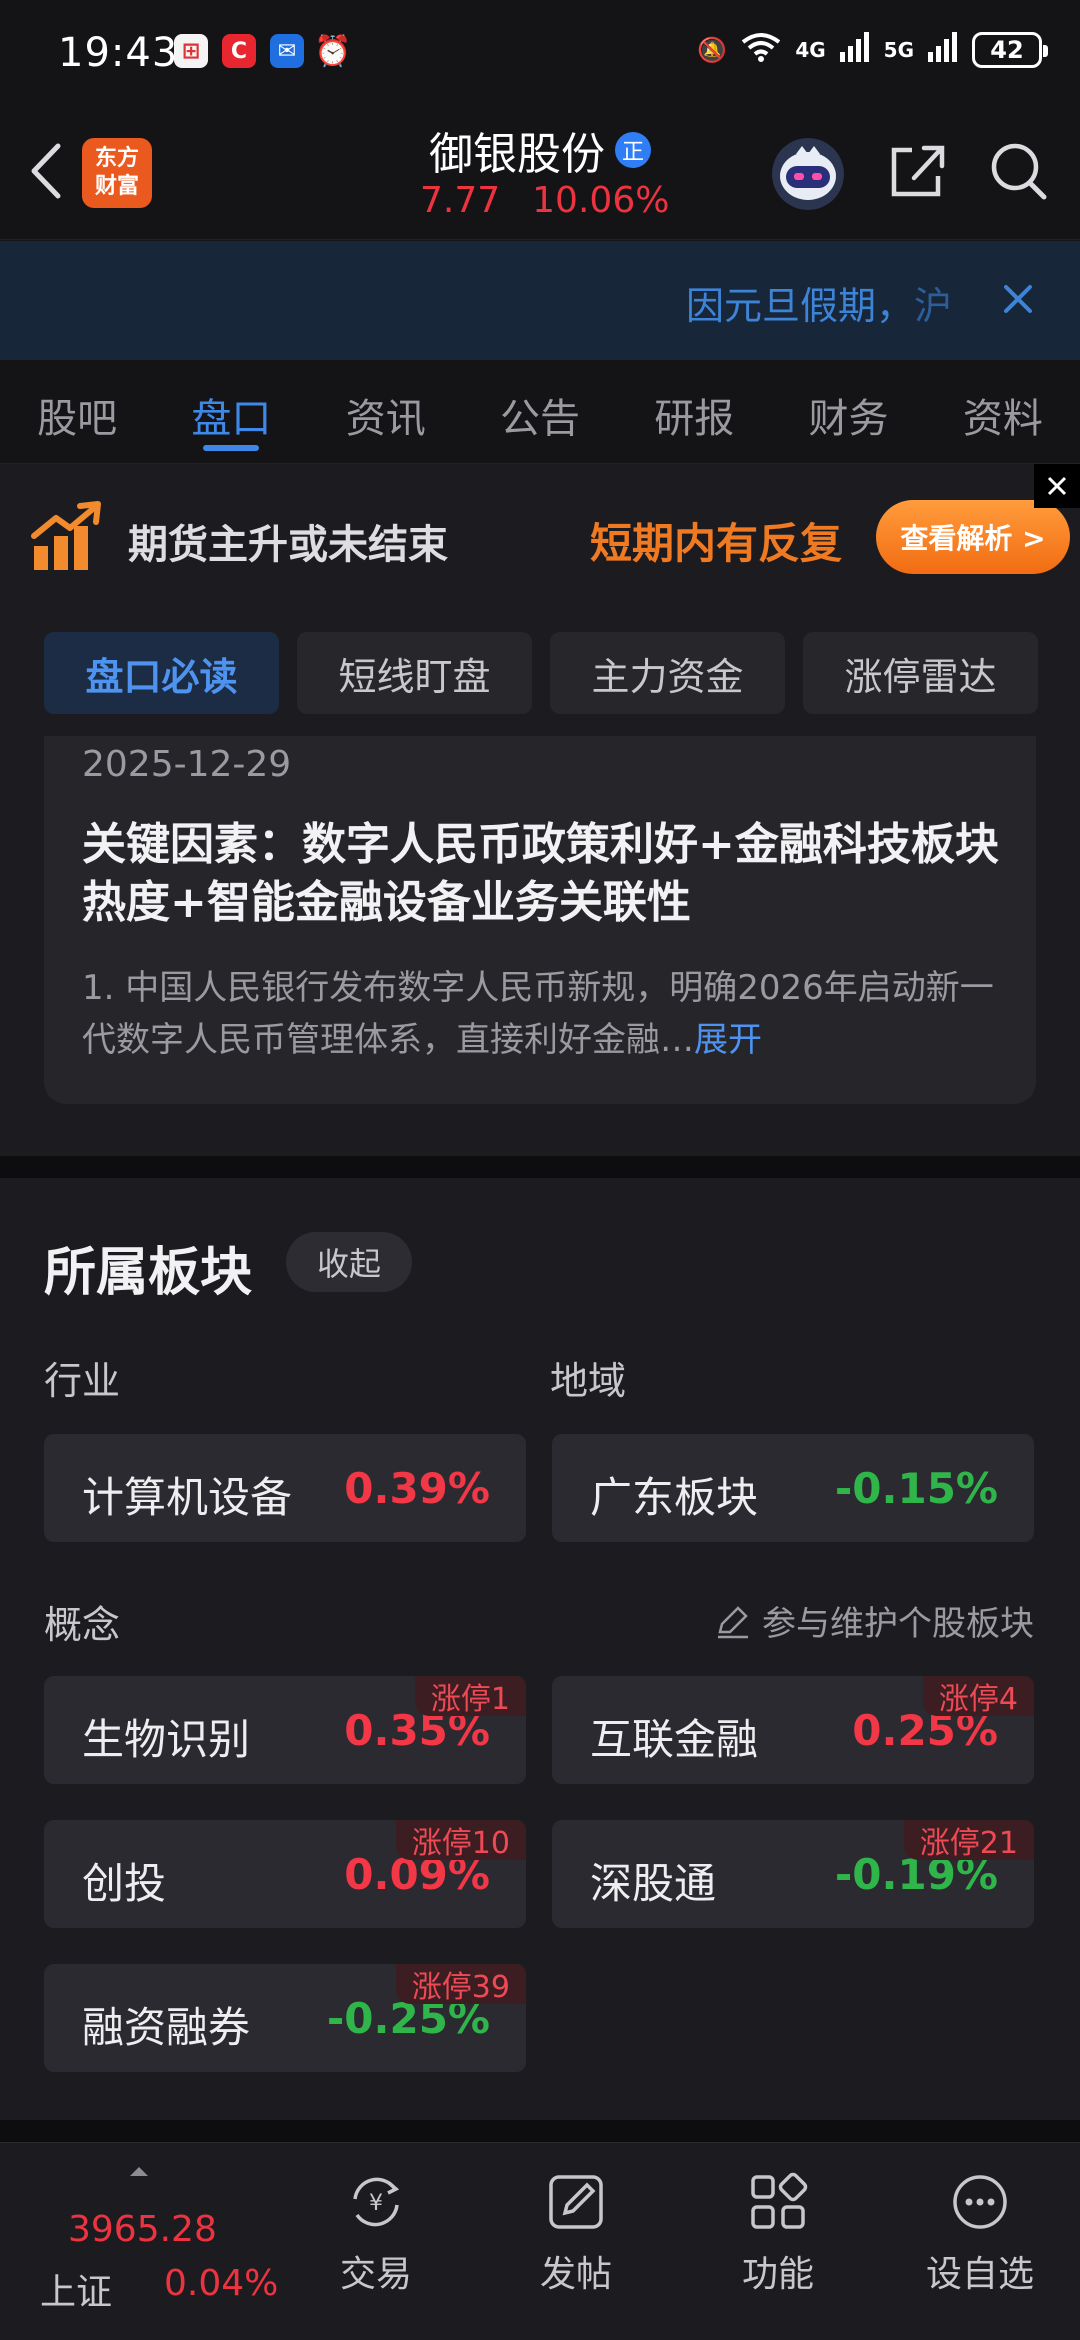  Describe the element at coordinates (920, 673) in the screenshot. I see `subtab-limit-radar: 涨停雷达` at that location.